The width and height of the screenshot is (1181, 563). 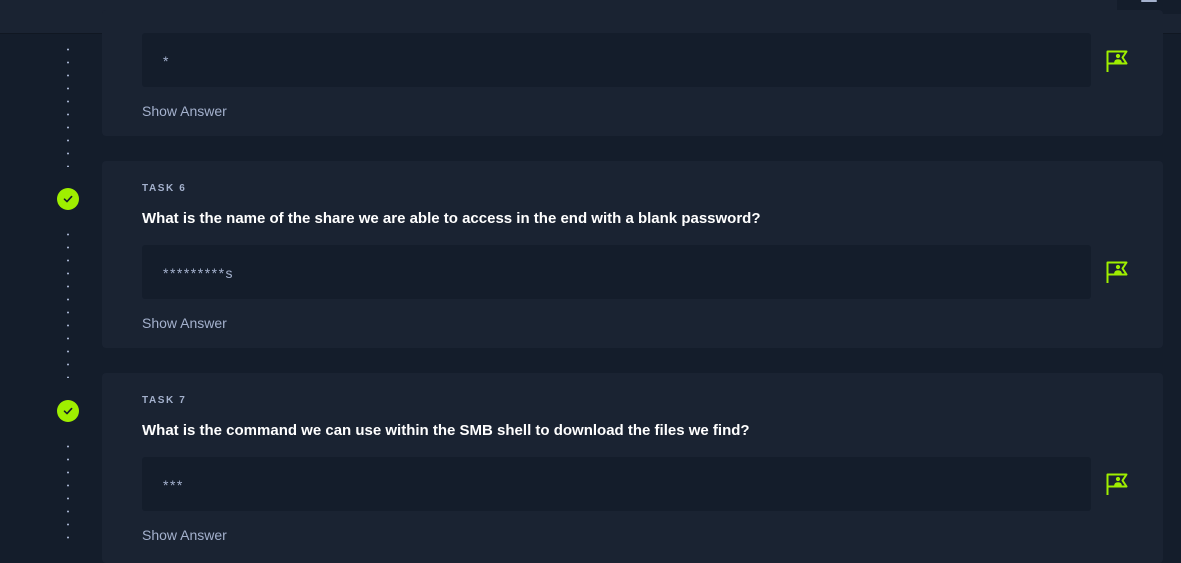 I want to click on task-7-complete-check-icon, so click(x=68, y=411).